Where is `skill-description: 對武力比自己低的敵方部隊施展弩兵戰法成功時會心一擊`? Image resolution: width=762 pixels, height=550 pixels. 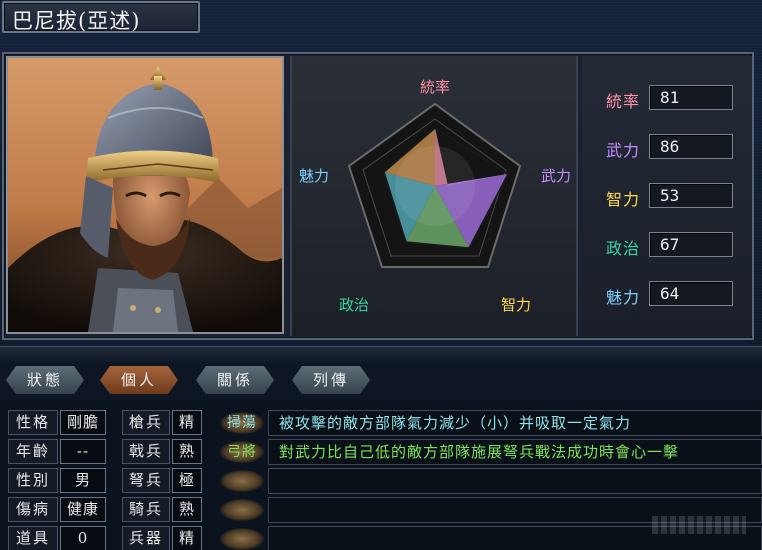 skill-description: 對武力比自己低的敵方部隊施展弩兵戰法成功時會心一擊 is located at coordinates (515, 452).